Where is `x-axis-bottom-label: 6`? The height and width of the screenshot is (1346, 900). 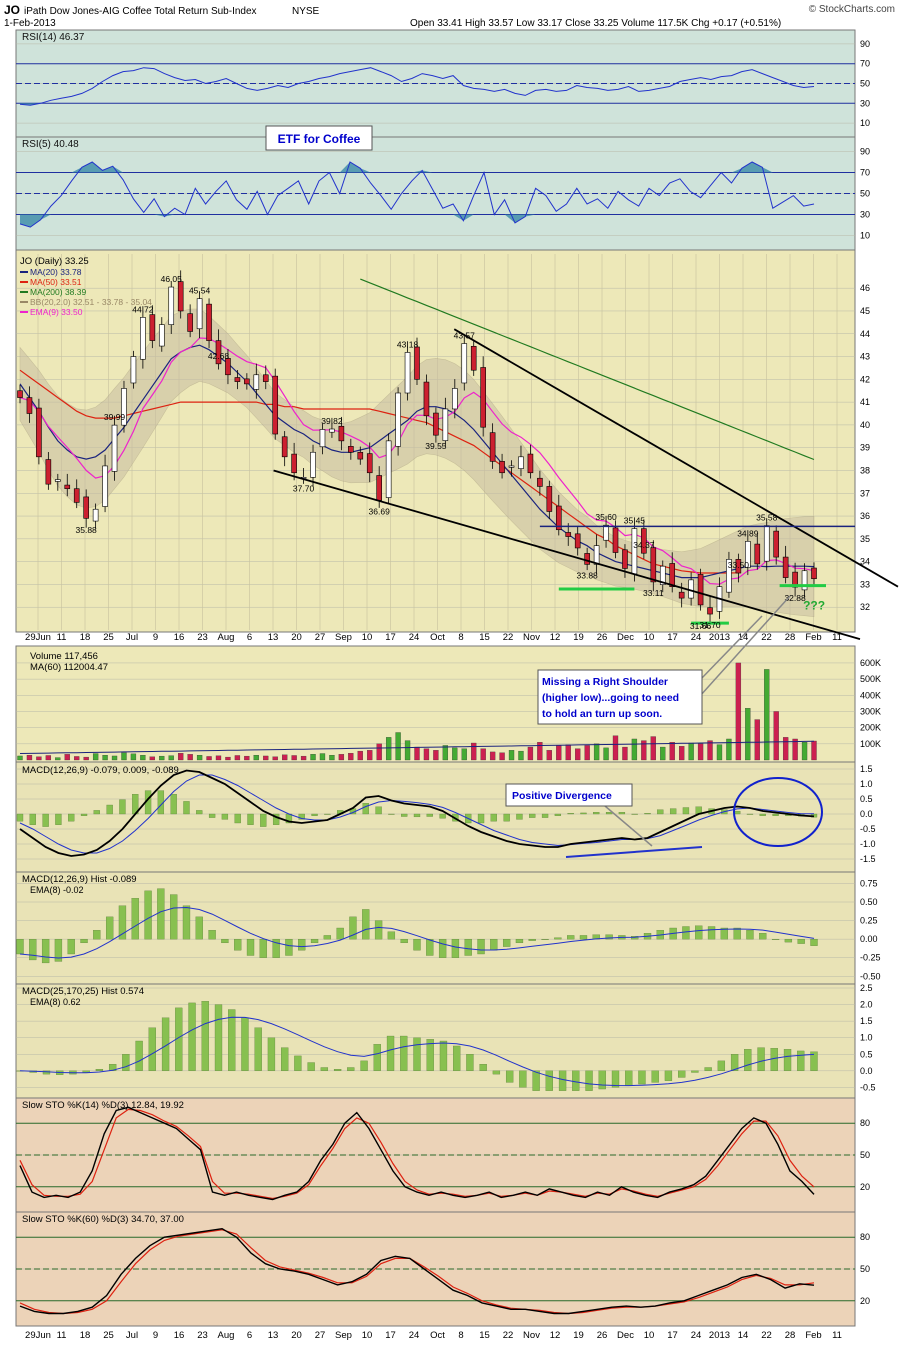 x-axis-bottom-label: 6 is located at coordinates (249, 1335).